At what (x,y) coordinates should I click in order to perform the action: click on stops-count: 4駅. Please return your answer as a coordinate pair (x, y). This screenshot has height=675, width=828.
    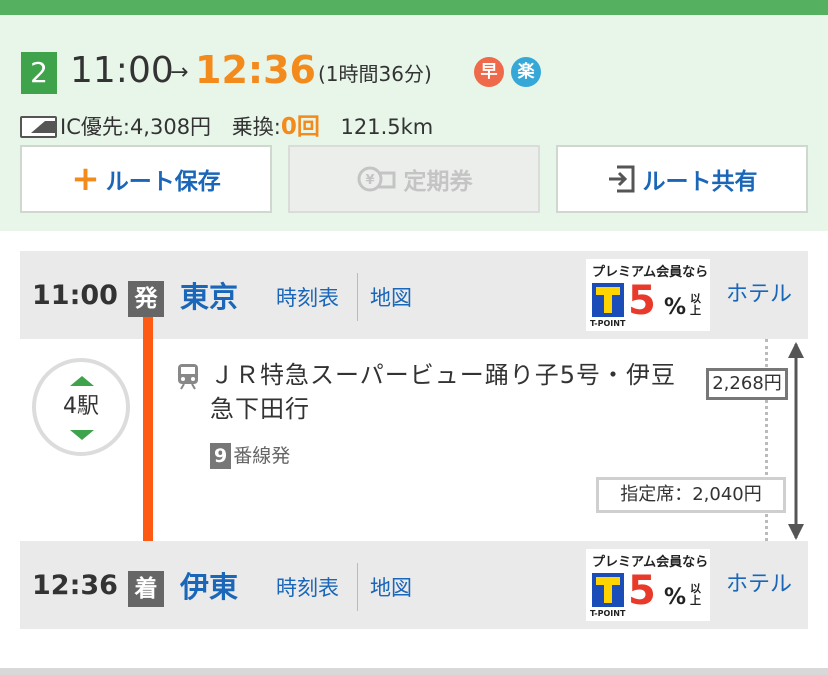
    Looking at the image, I should click on (81, 406).